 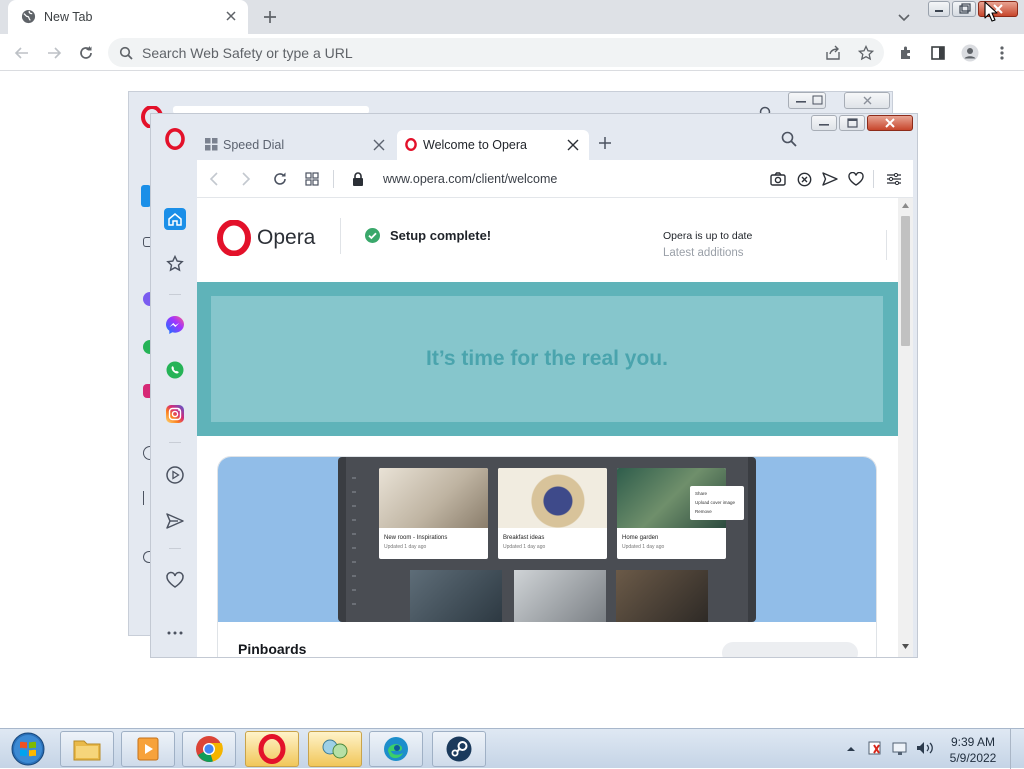 What do you see at coordinates (970, 53) in the screenshot?
I see `profile-avatar-icon` at bounding box center [970, 53].